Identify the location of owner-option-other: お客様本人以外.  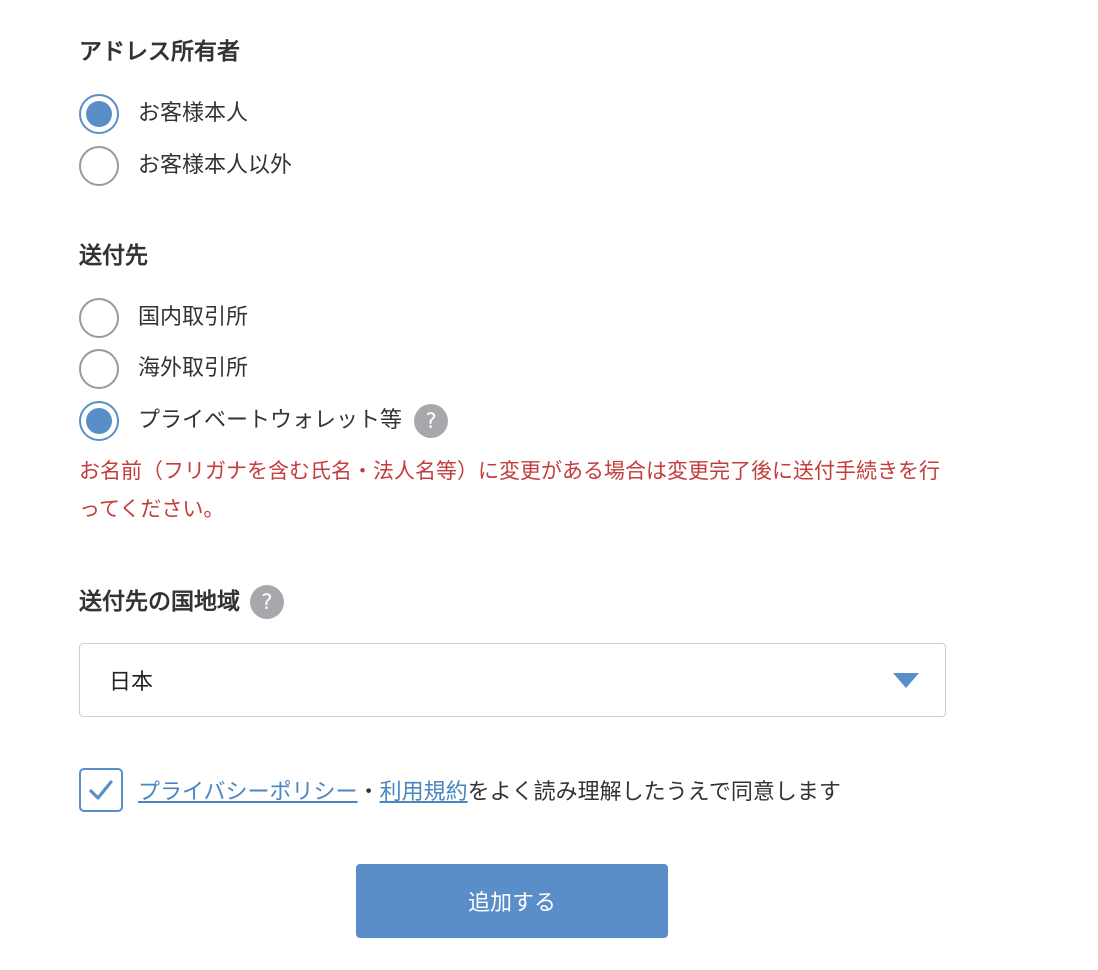
(185, 166).